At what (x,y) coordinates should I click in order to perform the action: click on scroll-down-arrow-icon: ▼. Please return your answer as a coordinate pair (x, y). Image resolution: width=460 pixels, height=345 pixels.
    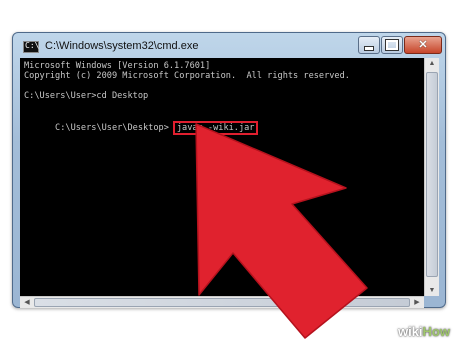
    Looking at the image, I should click on (432, 290).